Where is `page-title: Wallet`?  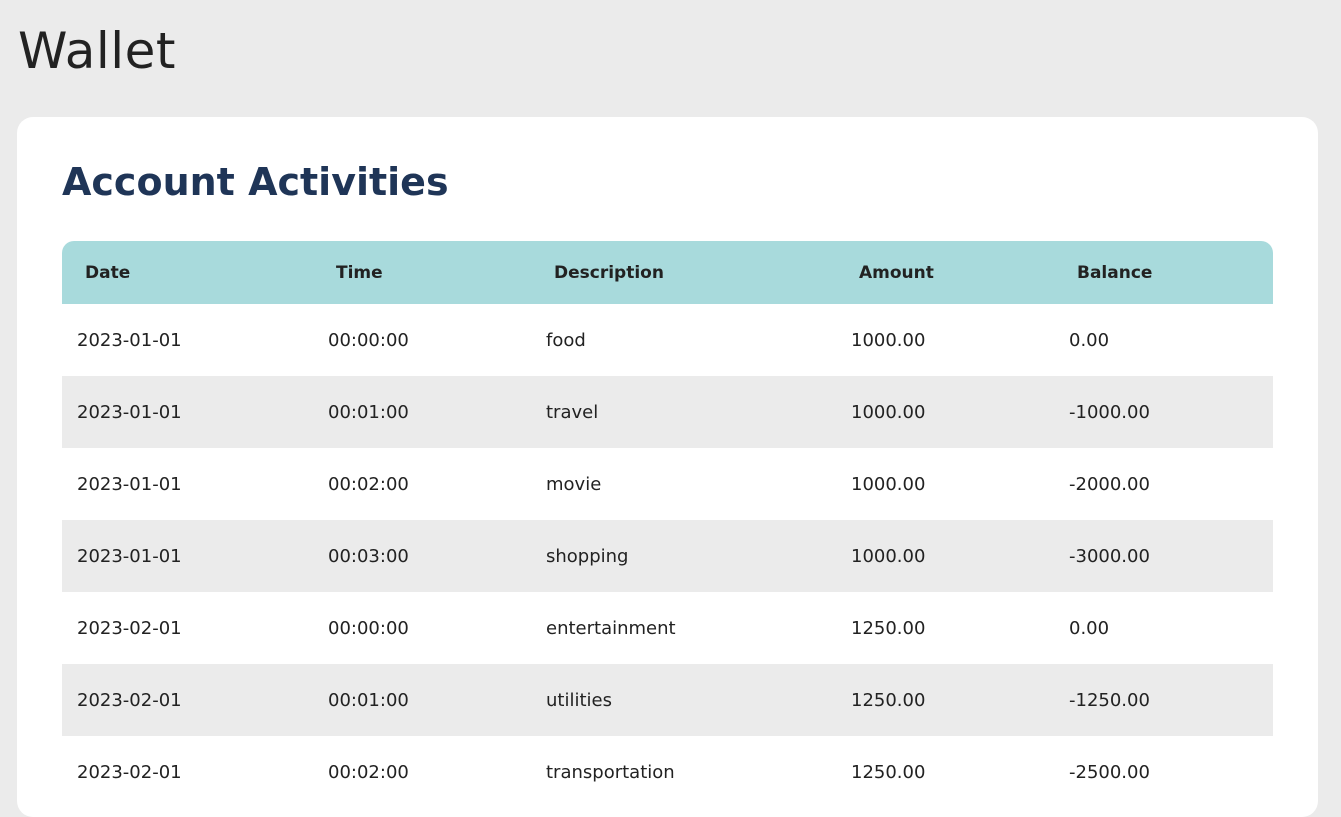 page-title: Wallet is located at coordinates (97, 51).